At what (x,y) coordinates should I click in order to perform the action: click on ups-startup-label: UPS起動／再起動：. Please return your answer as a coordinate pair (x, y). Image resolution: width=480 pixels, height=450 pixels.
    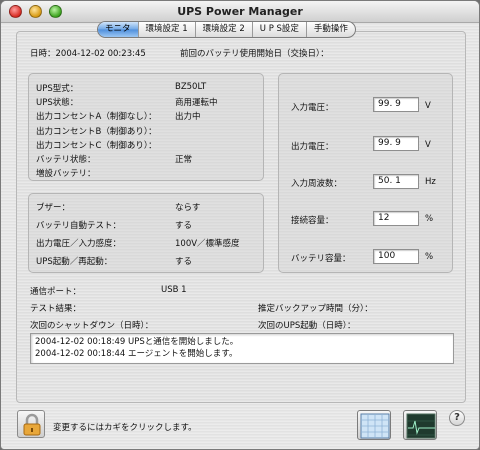
    Looking at the image, I should click on (74, 262).